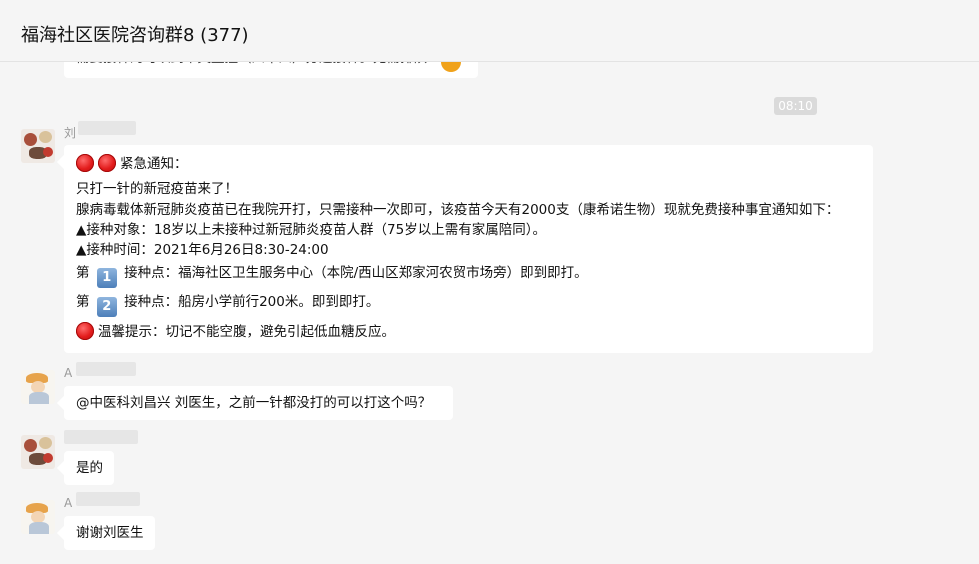 The height and width of the screenshot is (564, 979). I want to click on message-bubble: 谢谢刘医生, so click(109, 533).